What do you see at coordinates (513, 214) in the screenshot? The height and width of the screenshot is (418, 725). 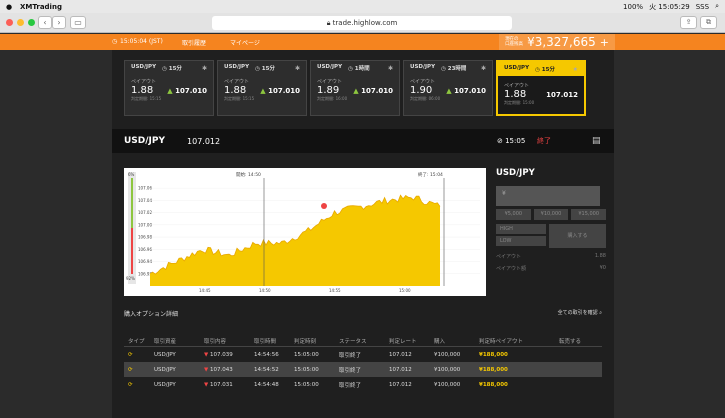 I see `preset-5000: ¥5,000` at bounding box center [513, 214].